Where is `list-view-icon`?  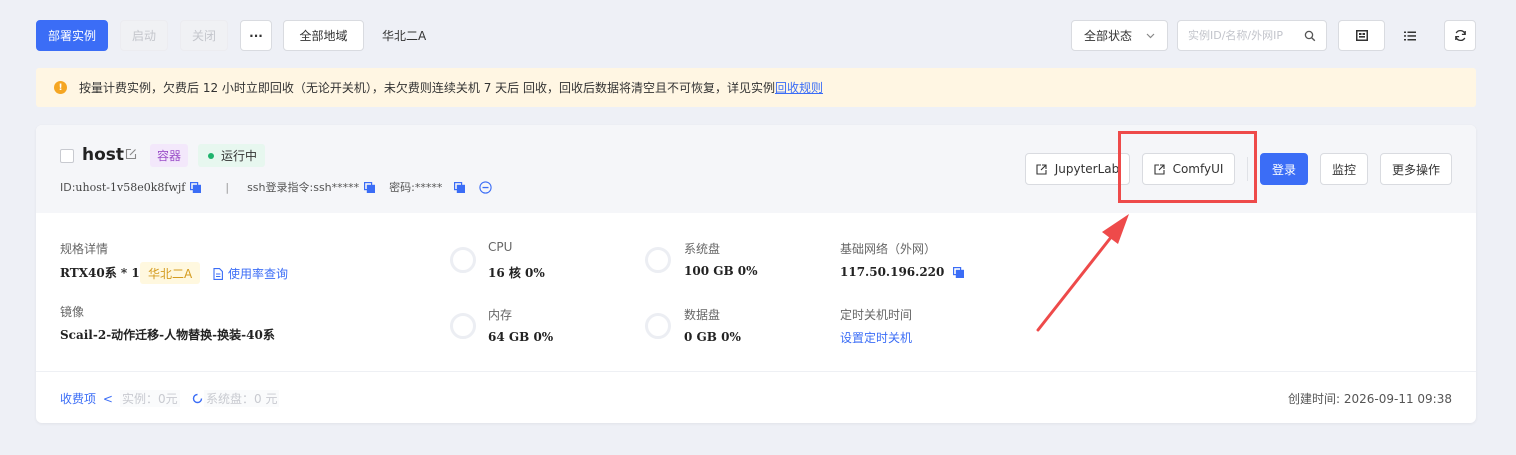 list-view-icon is located at coordinates (1410, 36).